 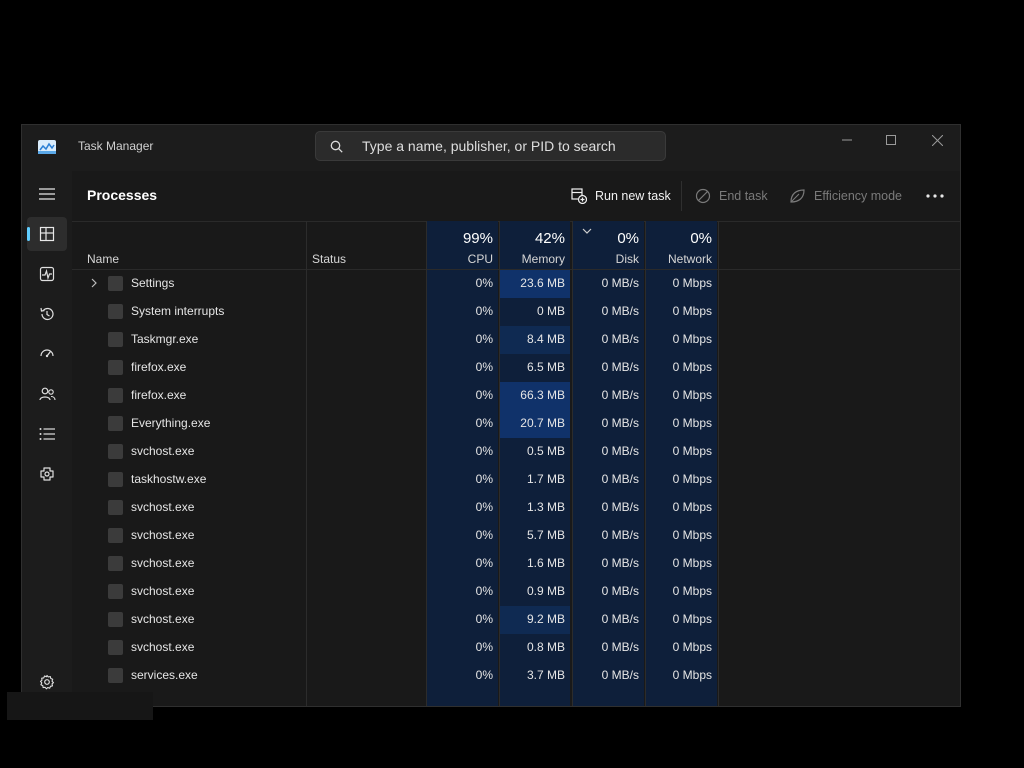 I want to click on search-box, so click(x=490, y=146).